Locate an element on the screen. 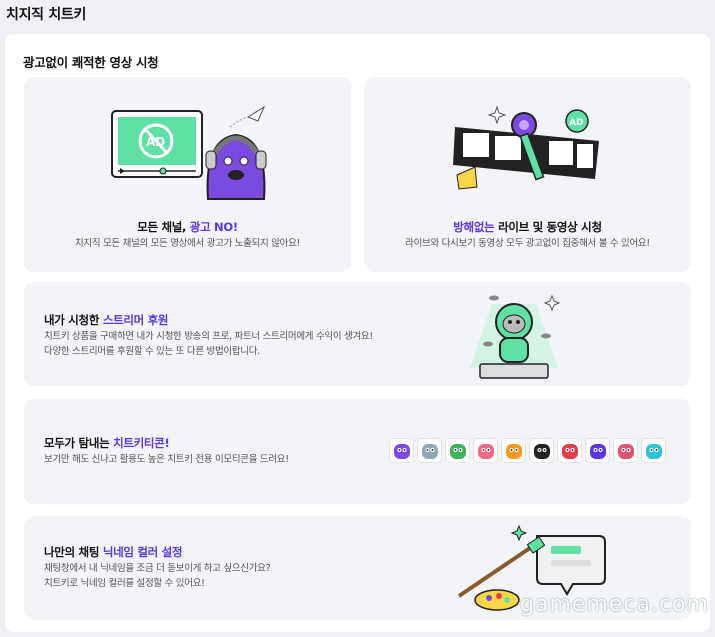 This screenshot has height=637, width=715. astronaut-illustration is located at coordinates (515, 336).